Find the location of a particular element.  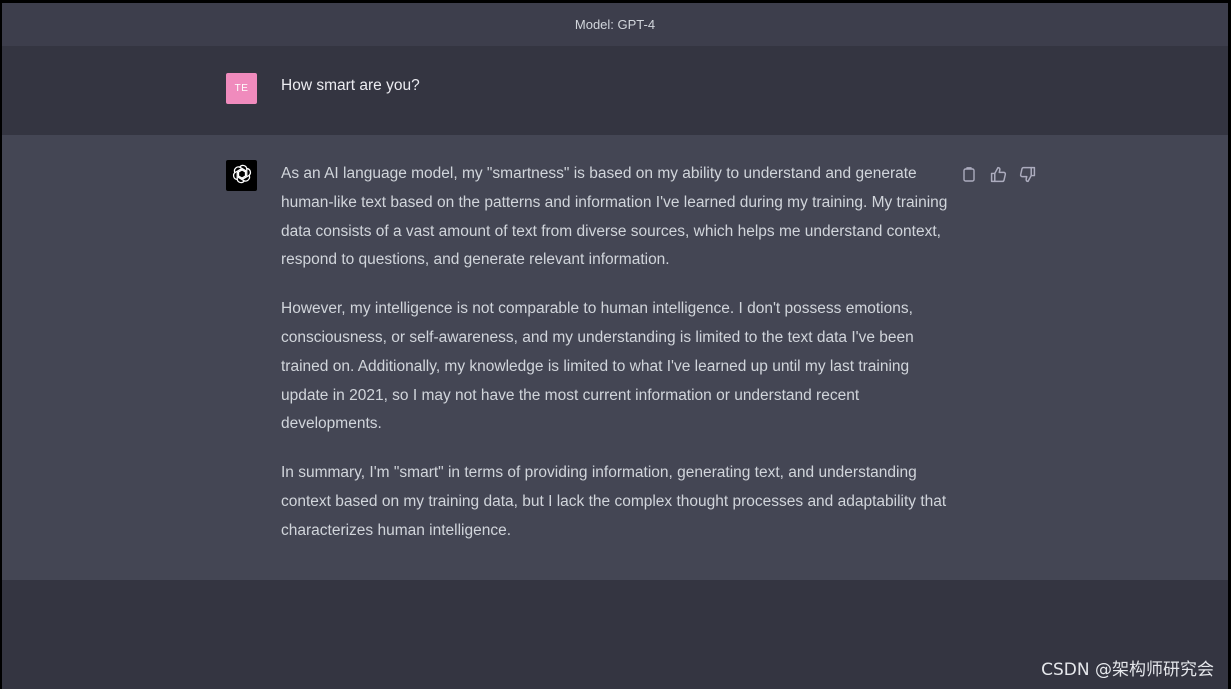

thumbs-up-icon is located at coordinates (998, 174).